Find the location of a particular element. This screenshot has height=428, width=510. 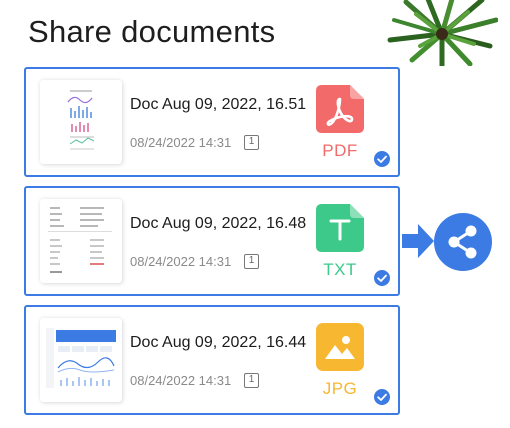

document-name: Doc Aug 09, 2022, 16.44 is located at coordinates (218, 342).